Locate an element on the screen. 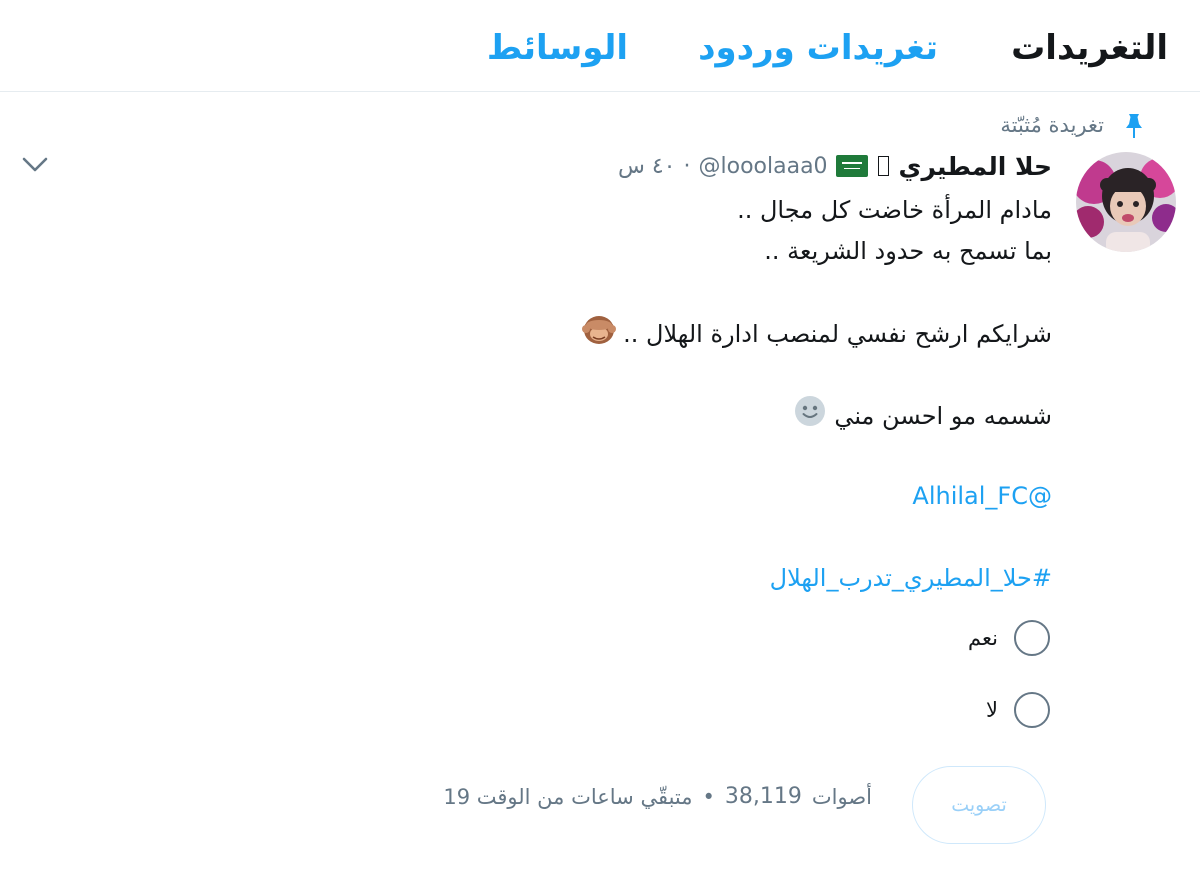  hashtag-link: #حلا_المطيري_تدرب_الهلال is located at coordinates (911, 578).